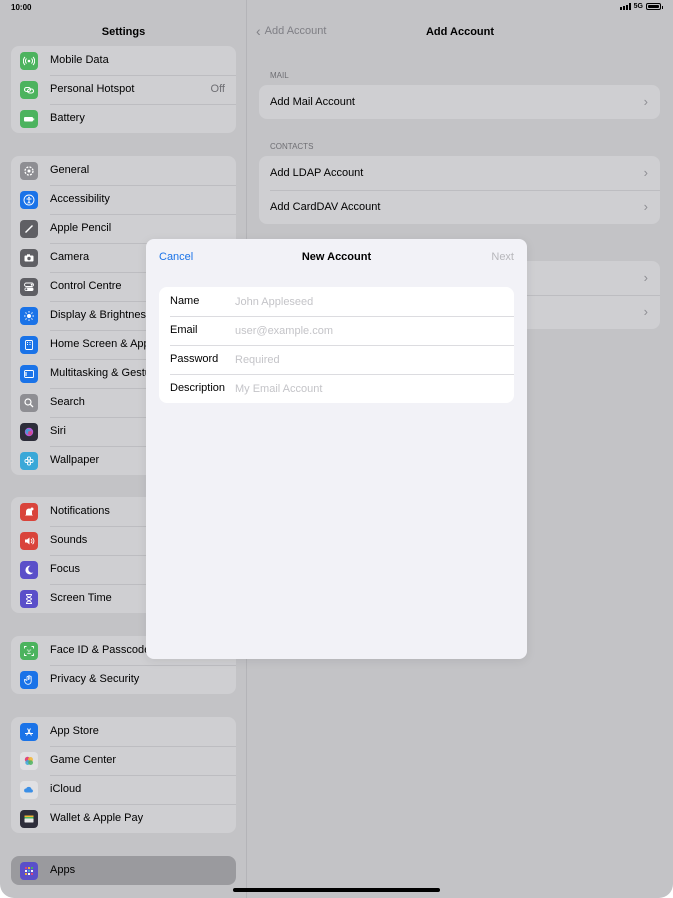 This screenshot has width=673, height=898. Describe the element at coordinates (123, 731) in the screenshot. I see `sidebar-item-app-store: App Store` at that location.